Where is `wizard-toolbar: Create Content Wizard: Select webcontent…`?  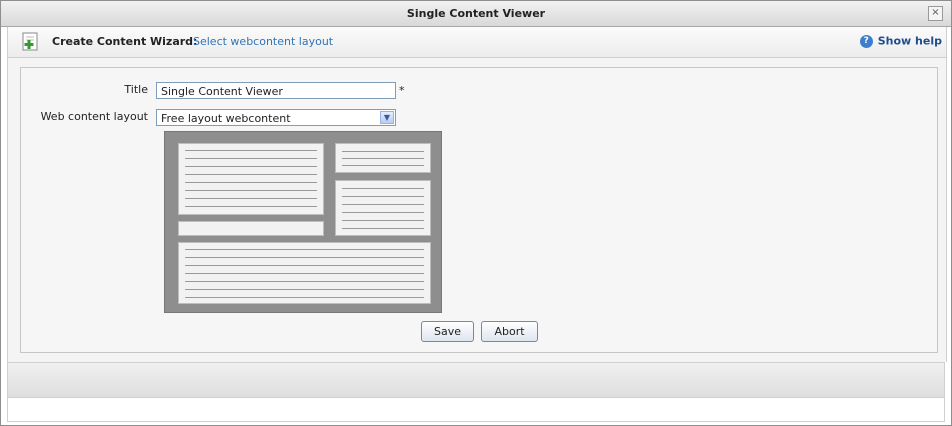
wizard-toolbar: Create Content Wizard: Select webcontent… is located at coordinates (477, 42).